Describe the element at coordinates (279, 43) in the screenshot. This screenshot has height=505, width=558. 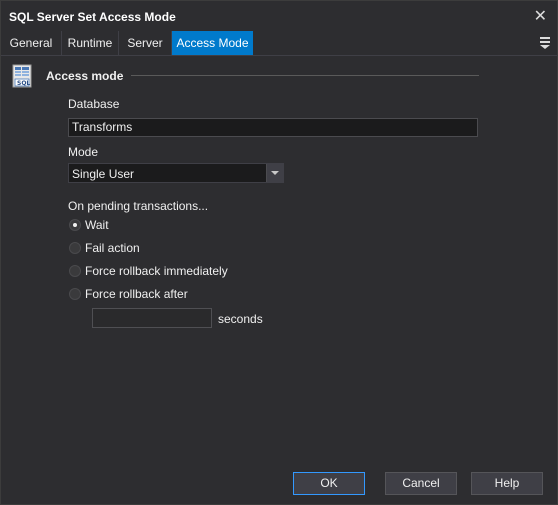
I see `tab-bar: General Runtime Server Access Mode` at that location.